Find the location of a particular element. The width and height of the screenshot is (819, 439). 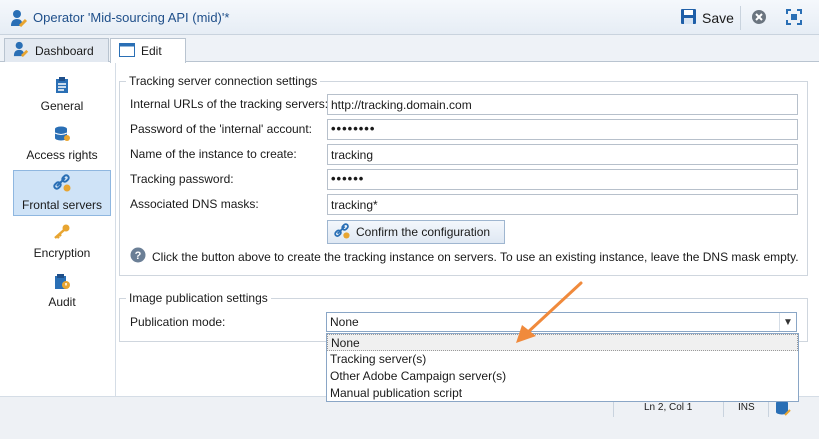

publication-mode-select: None ▼ is located at coordinates (561, 322).